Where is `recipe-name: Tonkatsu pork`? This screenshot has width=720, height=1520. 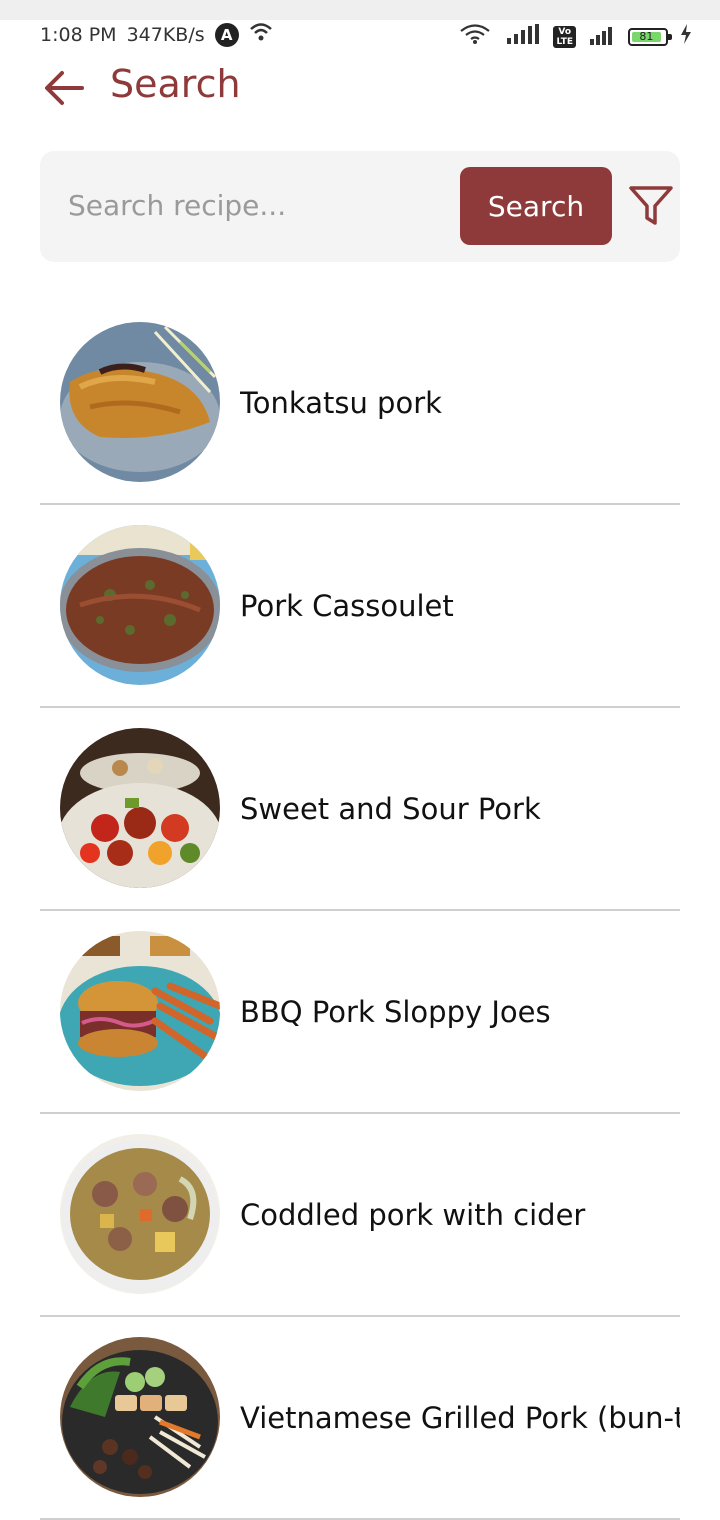
recipe-name: Tonkatsu pork is located at coordinates (341, 402).